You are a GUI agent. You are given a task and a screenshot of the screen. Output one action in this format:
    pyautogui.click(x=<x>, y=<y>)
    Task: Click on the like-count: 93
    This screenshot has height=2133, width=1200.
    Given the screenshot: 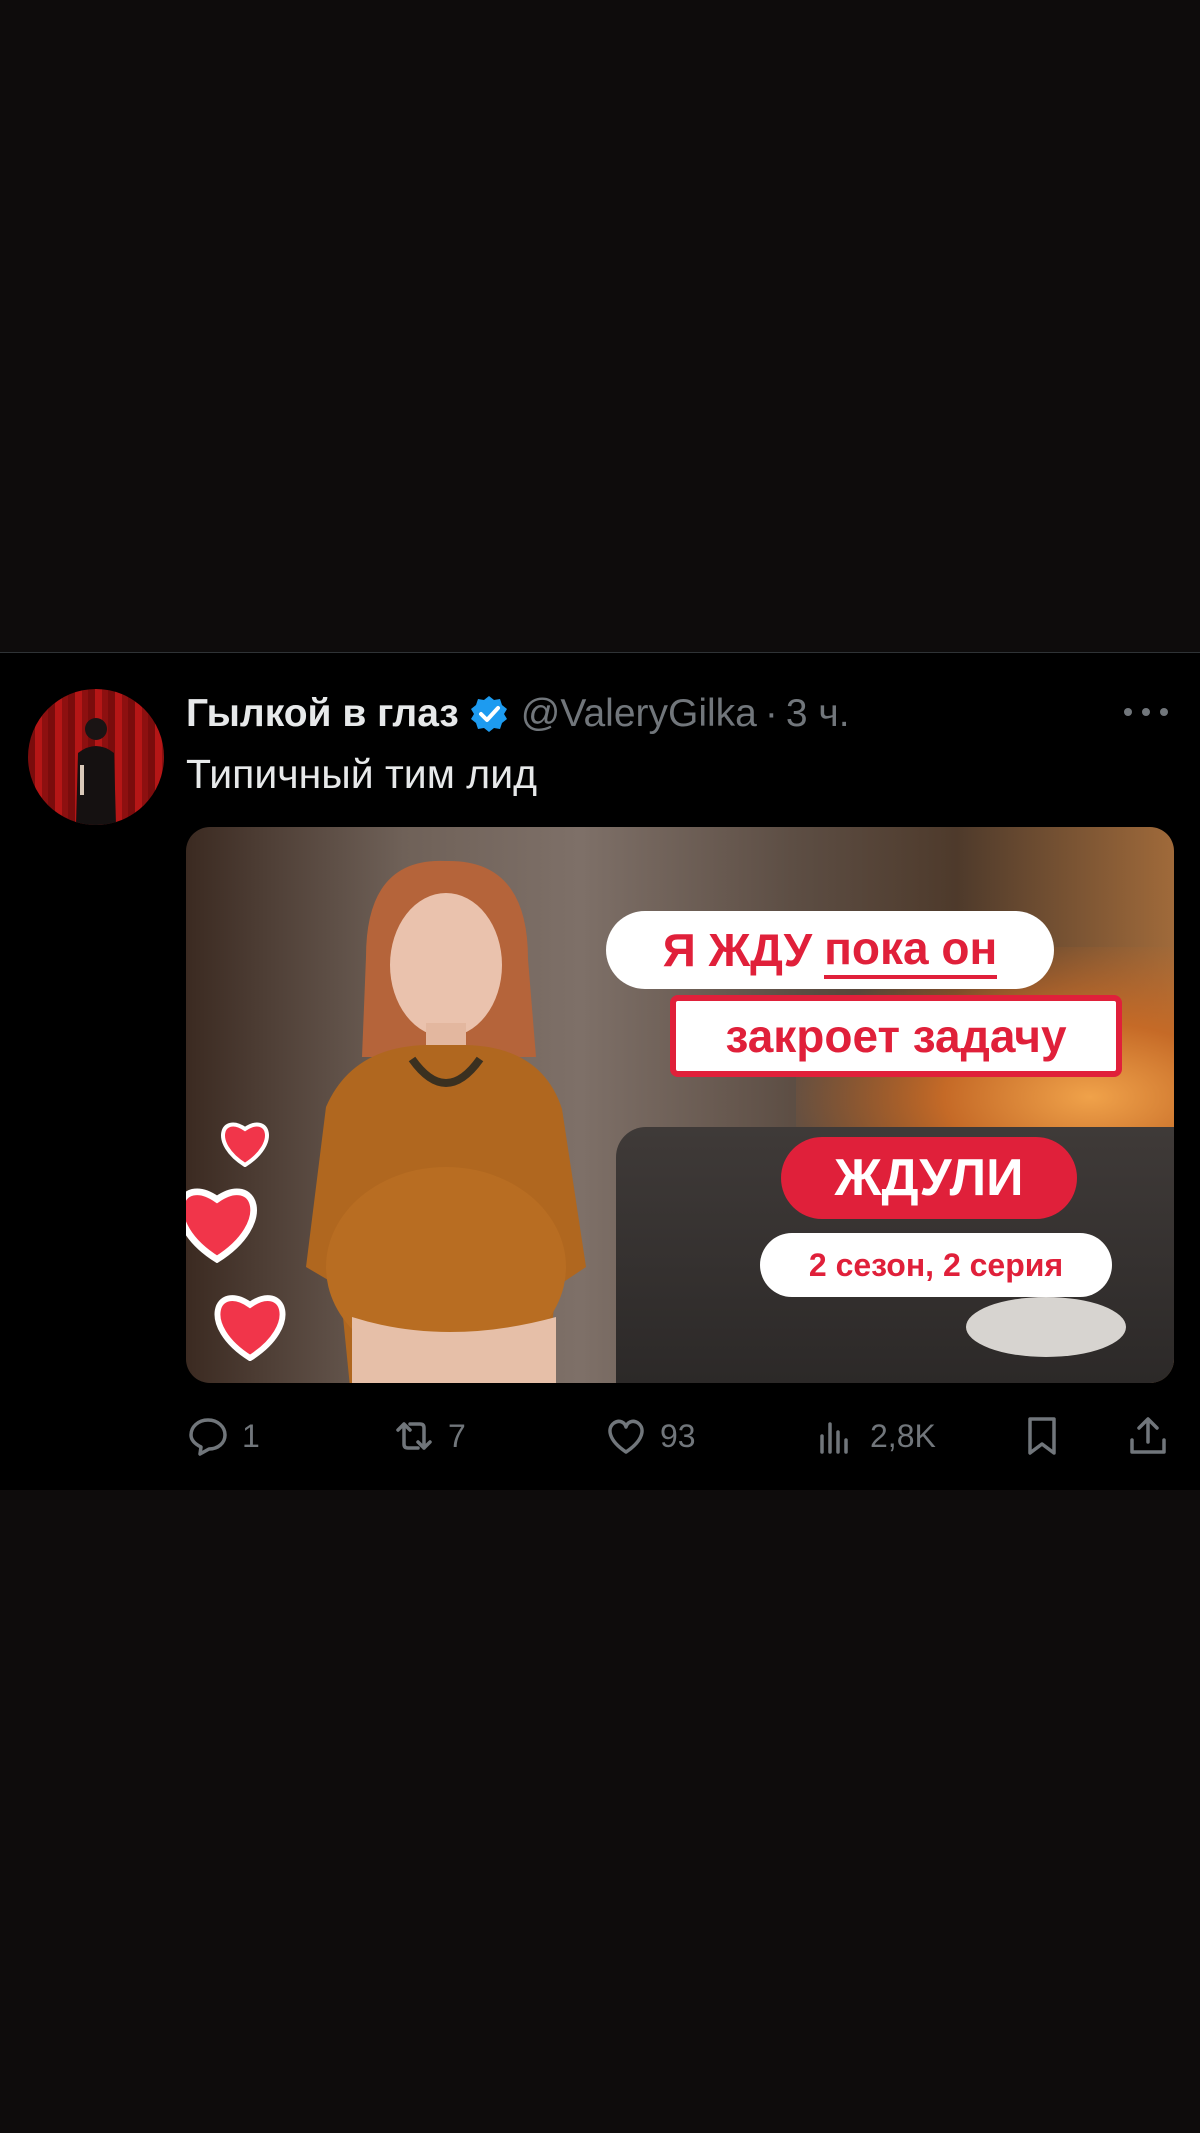 What is the action you would take?
    pyautogui.click(x=678, y=1435)
    